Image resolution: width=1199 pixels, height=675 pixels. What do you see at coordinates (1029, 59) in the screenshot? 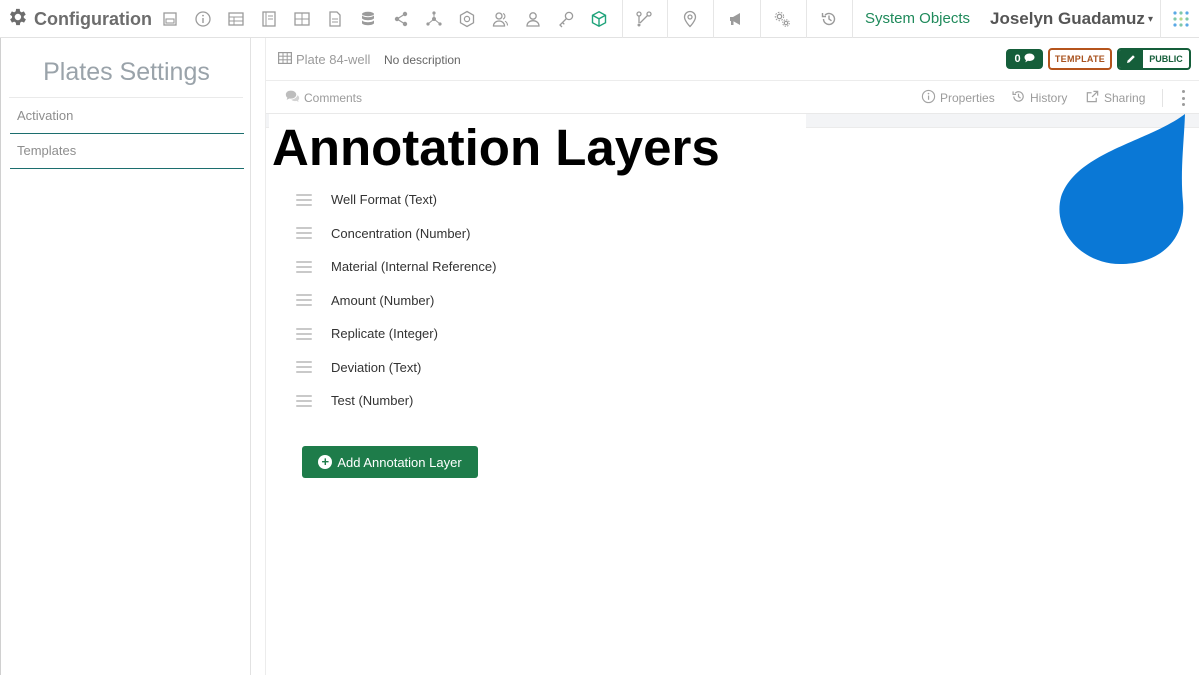
I see `comment-icon` at bounding box center [1029, 59].